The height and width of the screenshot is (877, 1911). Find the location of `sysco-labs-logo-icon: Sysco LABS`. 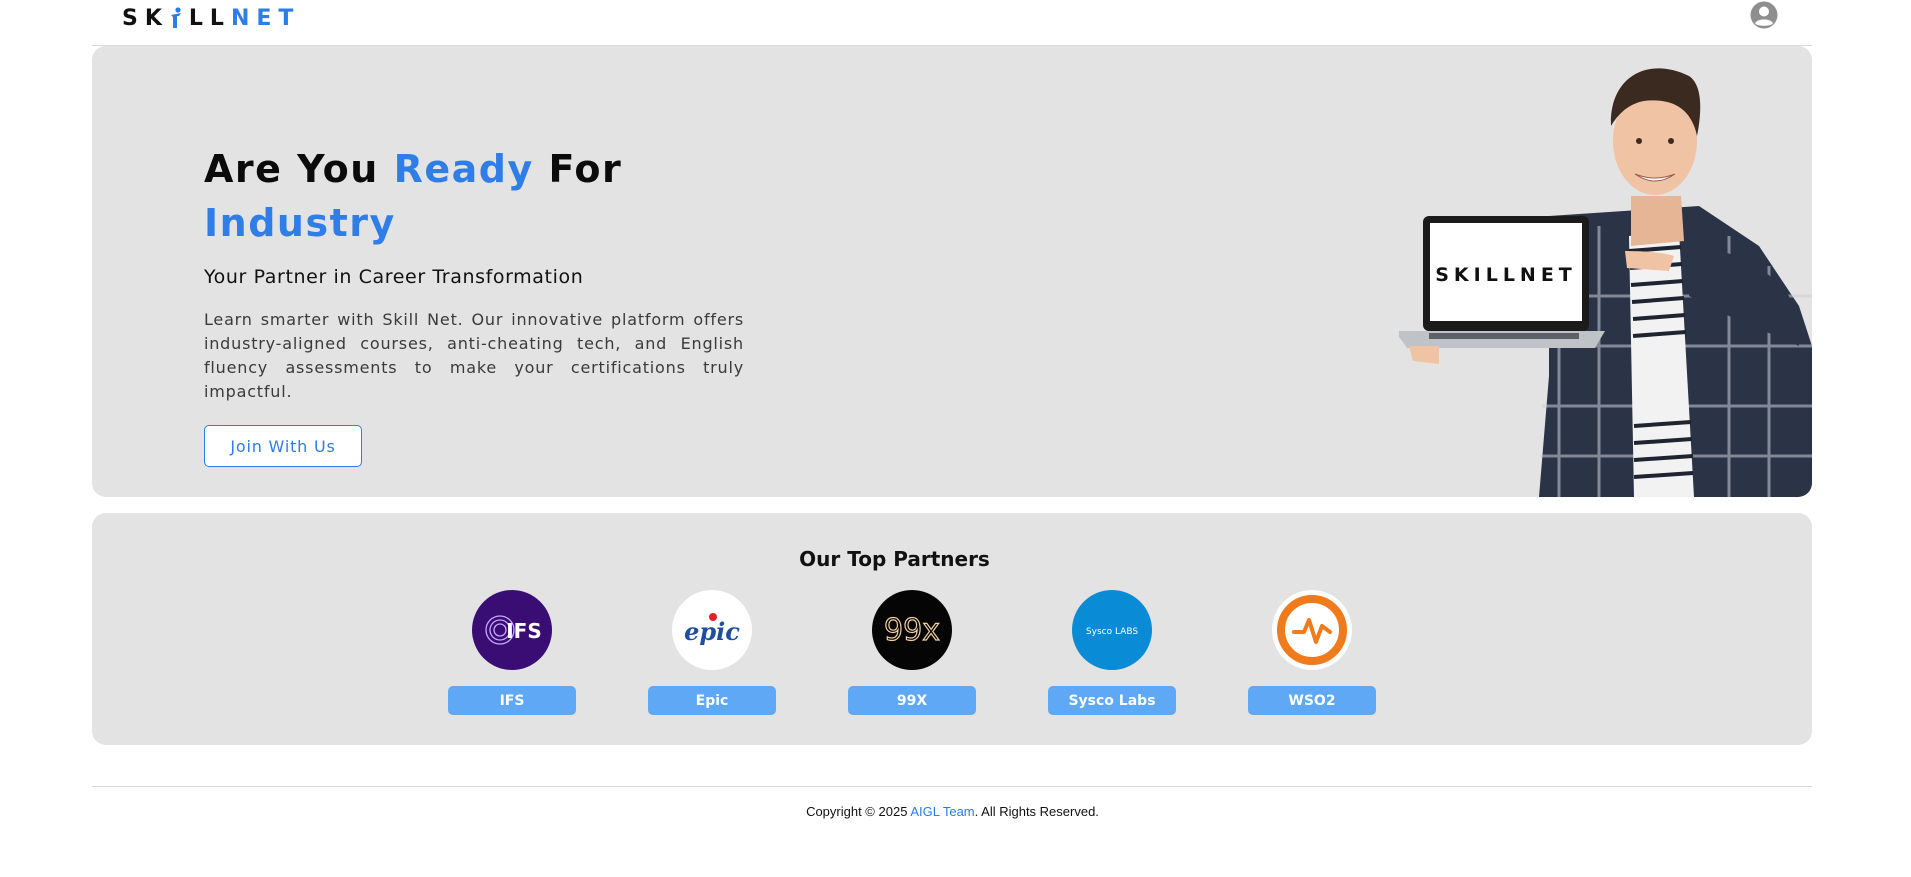

sysco-labs-logo-icon: Sysco LABS is located at coordinates (1112, 630).